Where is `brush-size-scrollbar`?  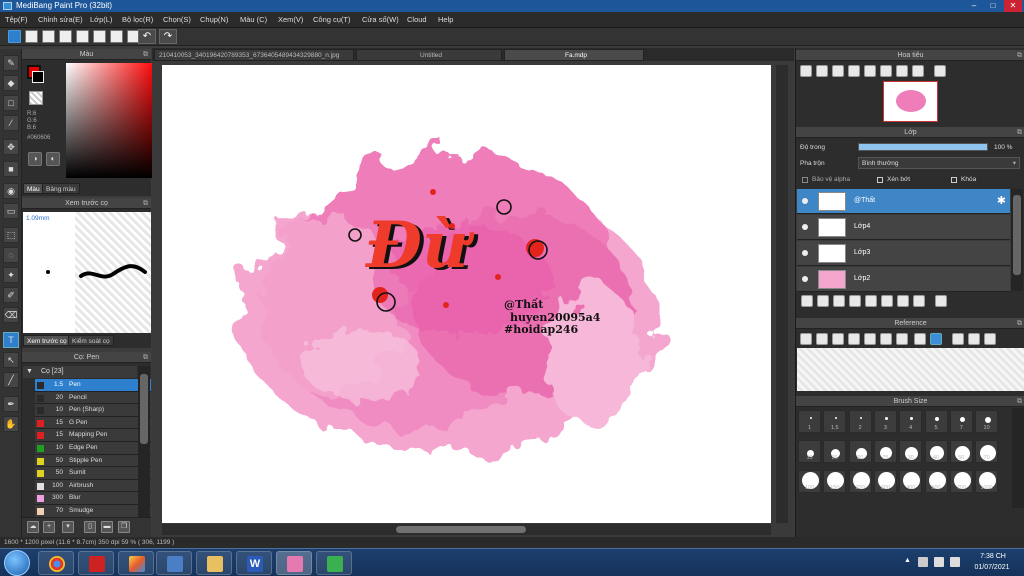
brush-size-scrollbar is located at coordinates (1018, 458).